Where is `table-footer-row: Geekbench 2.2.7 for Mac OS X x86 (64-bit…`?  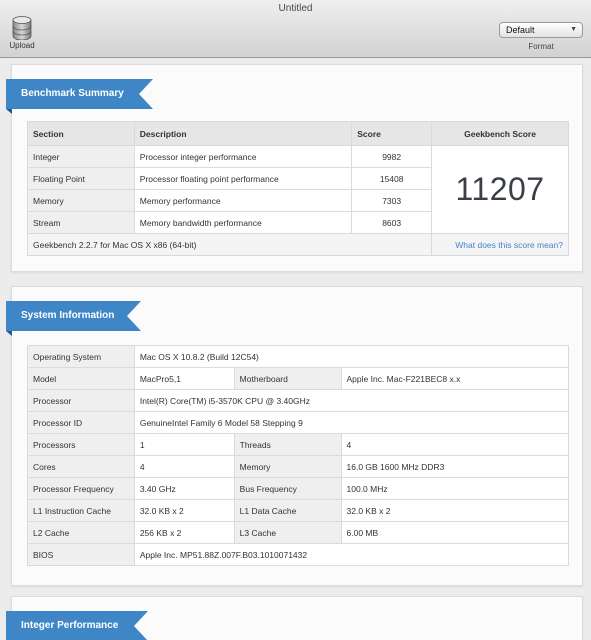
table-footer-row: Geekbench 2.2.7 for Mac OS X x86 (64-bit… is located at coordinates (297, 244).